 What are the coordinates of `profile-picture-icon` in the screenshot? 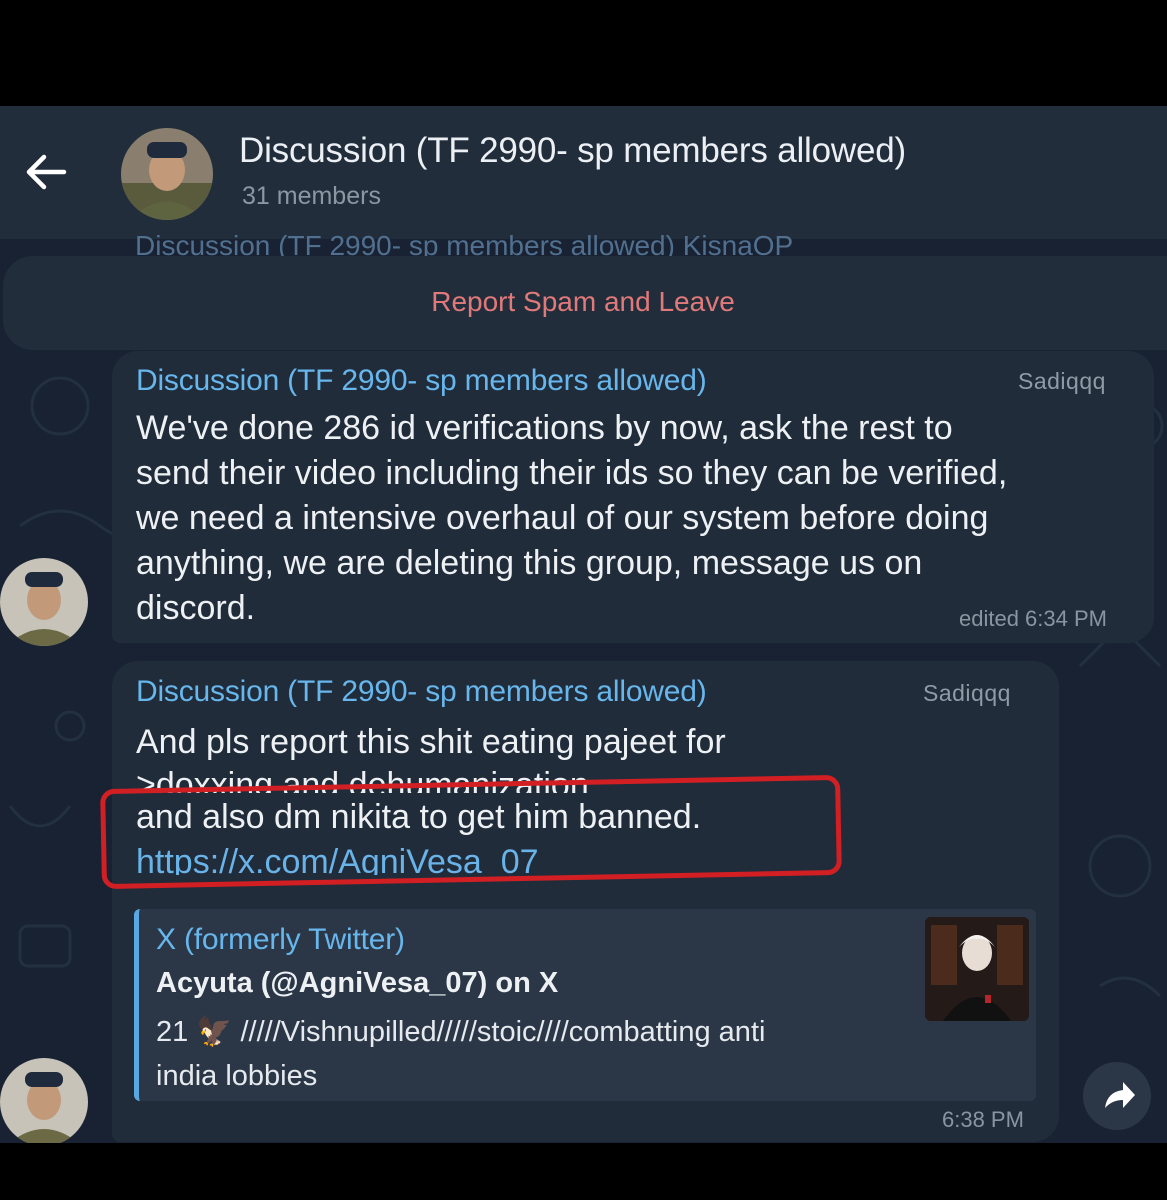 It's located at (977, 969).